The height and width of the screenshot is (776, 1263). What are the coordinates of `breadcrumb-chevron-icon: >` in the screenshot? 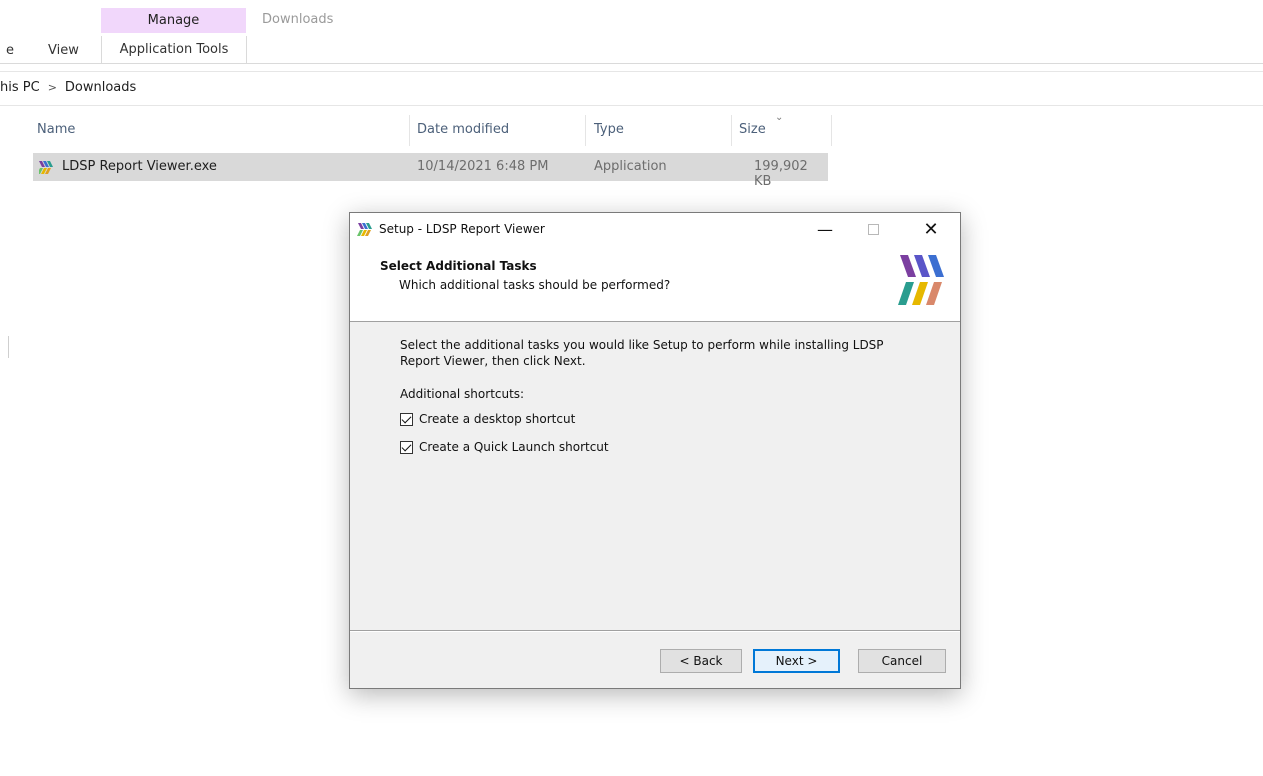 It's located at (52, 87).